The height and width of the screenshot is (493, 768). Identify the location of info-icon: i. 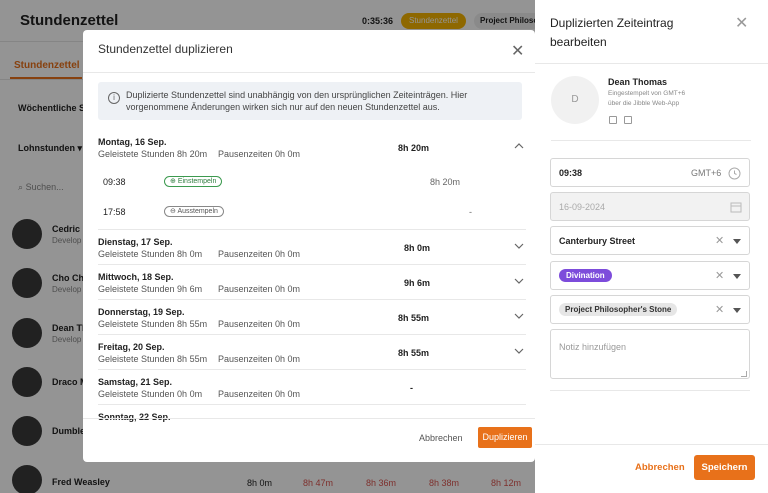
(114, 98).